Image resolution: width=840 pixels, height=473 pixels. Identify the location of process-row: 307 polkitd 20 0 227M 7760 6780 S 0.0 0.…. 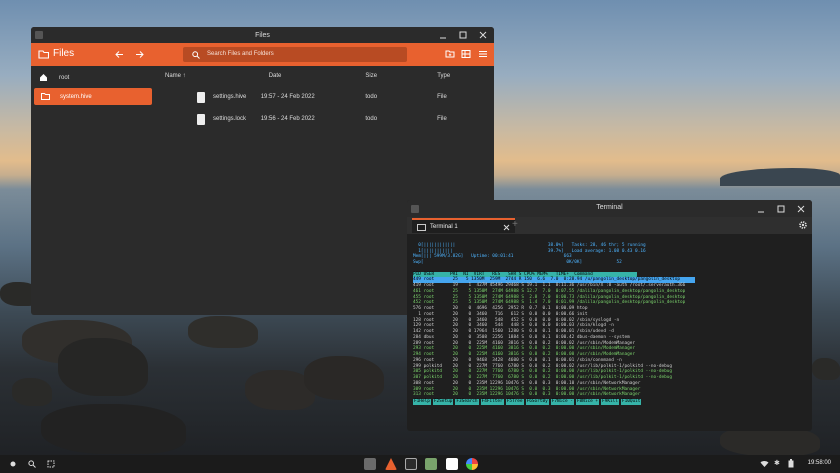
(542, 377).